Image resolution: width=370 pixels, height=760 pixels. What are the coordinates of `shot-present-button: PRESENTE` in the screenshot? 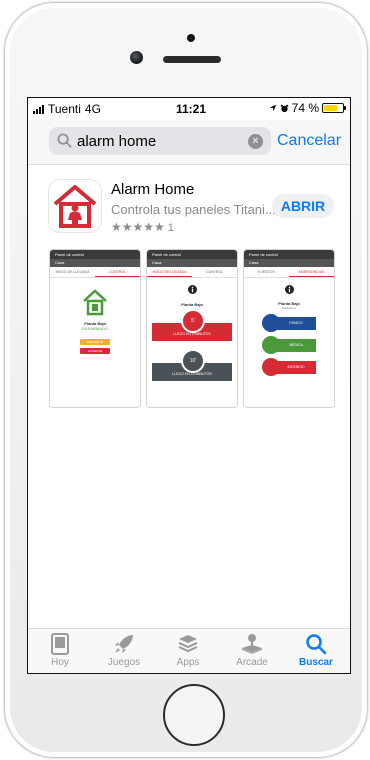 It's located at (95, 342).